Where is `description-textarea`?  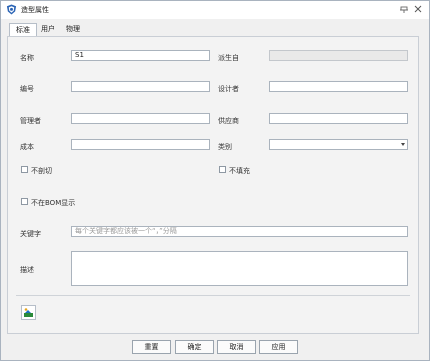
description-textarea is located at coordinates (239, 268).